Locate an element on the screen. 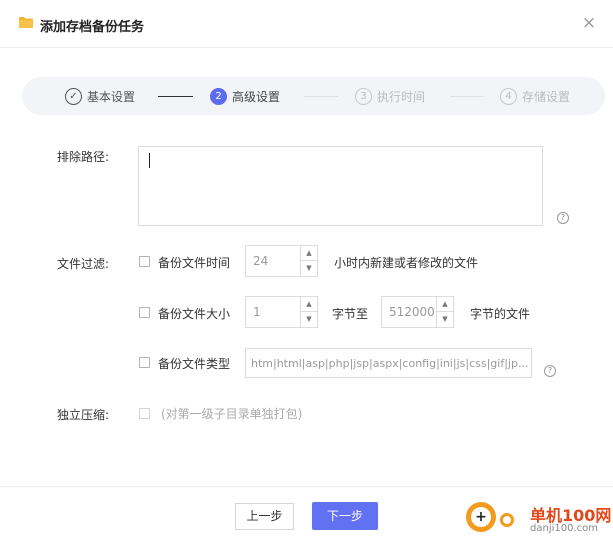 The image size is (613, 542). close-icon: × is located at coordinates (589, 23).